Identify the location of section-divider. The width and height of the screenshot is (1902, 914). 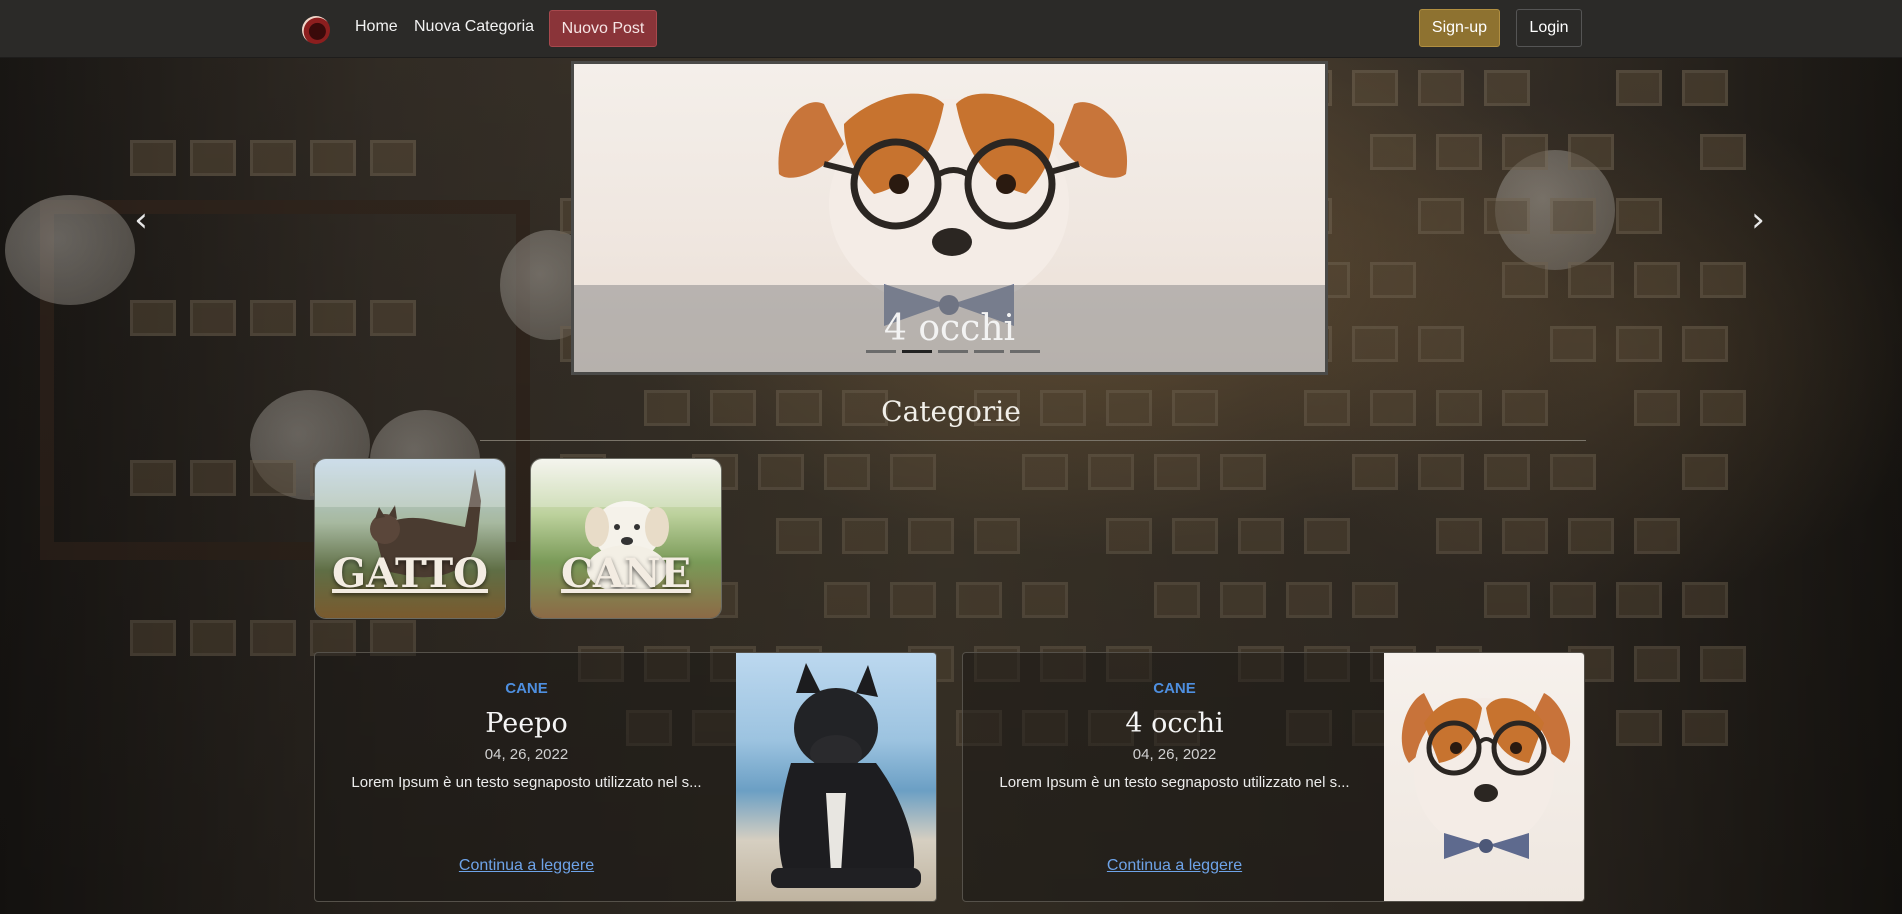
(1033, 440).